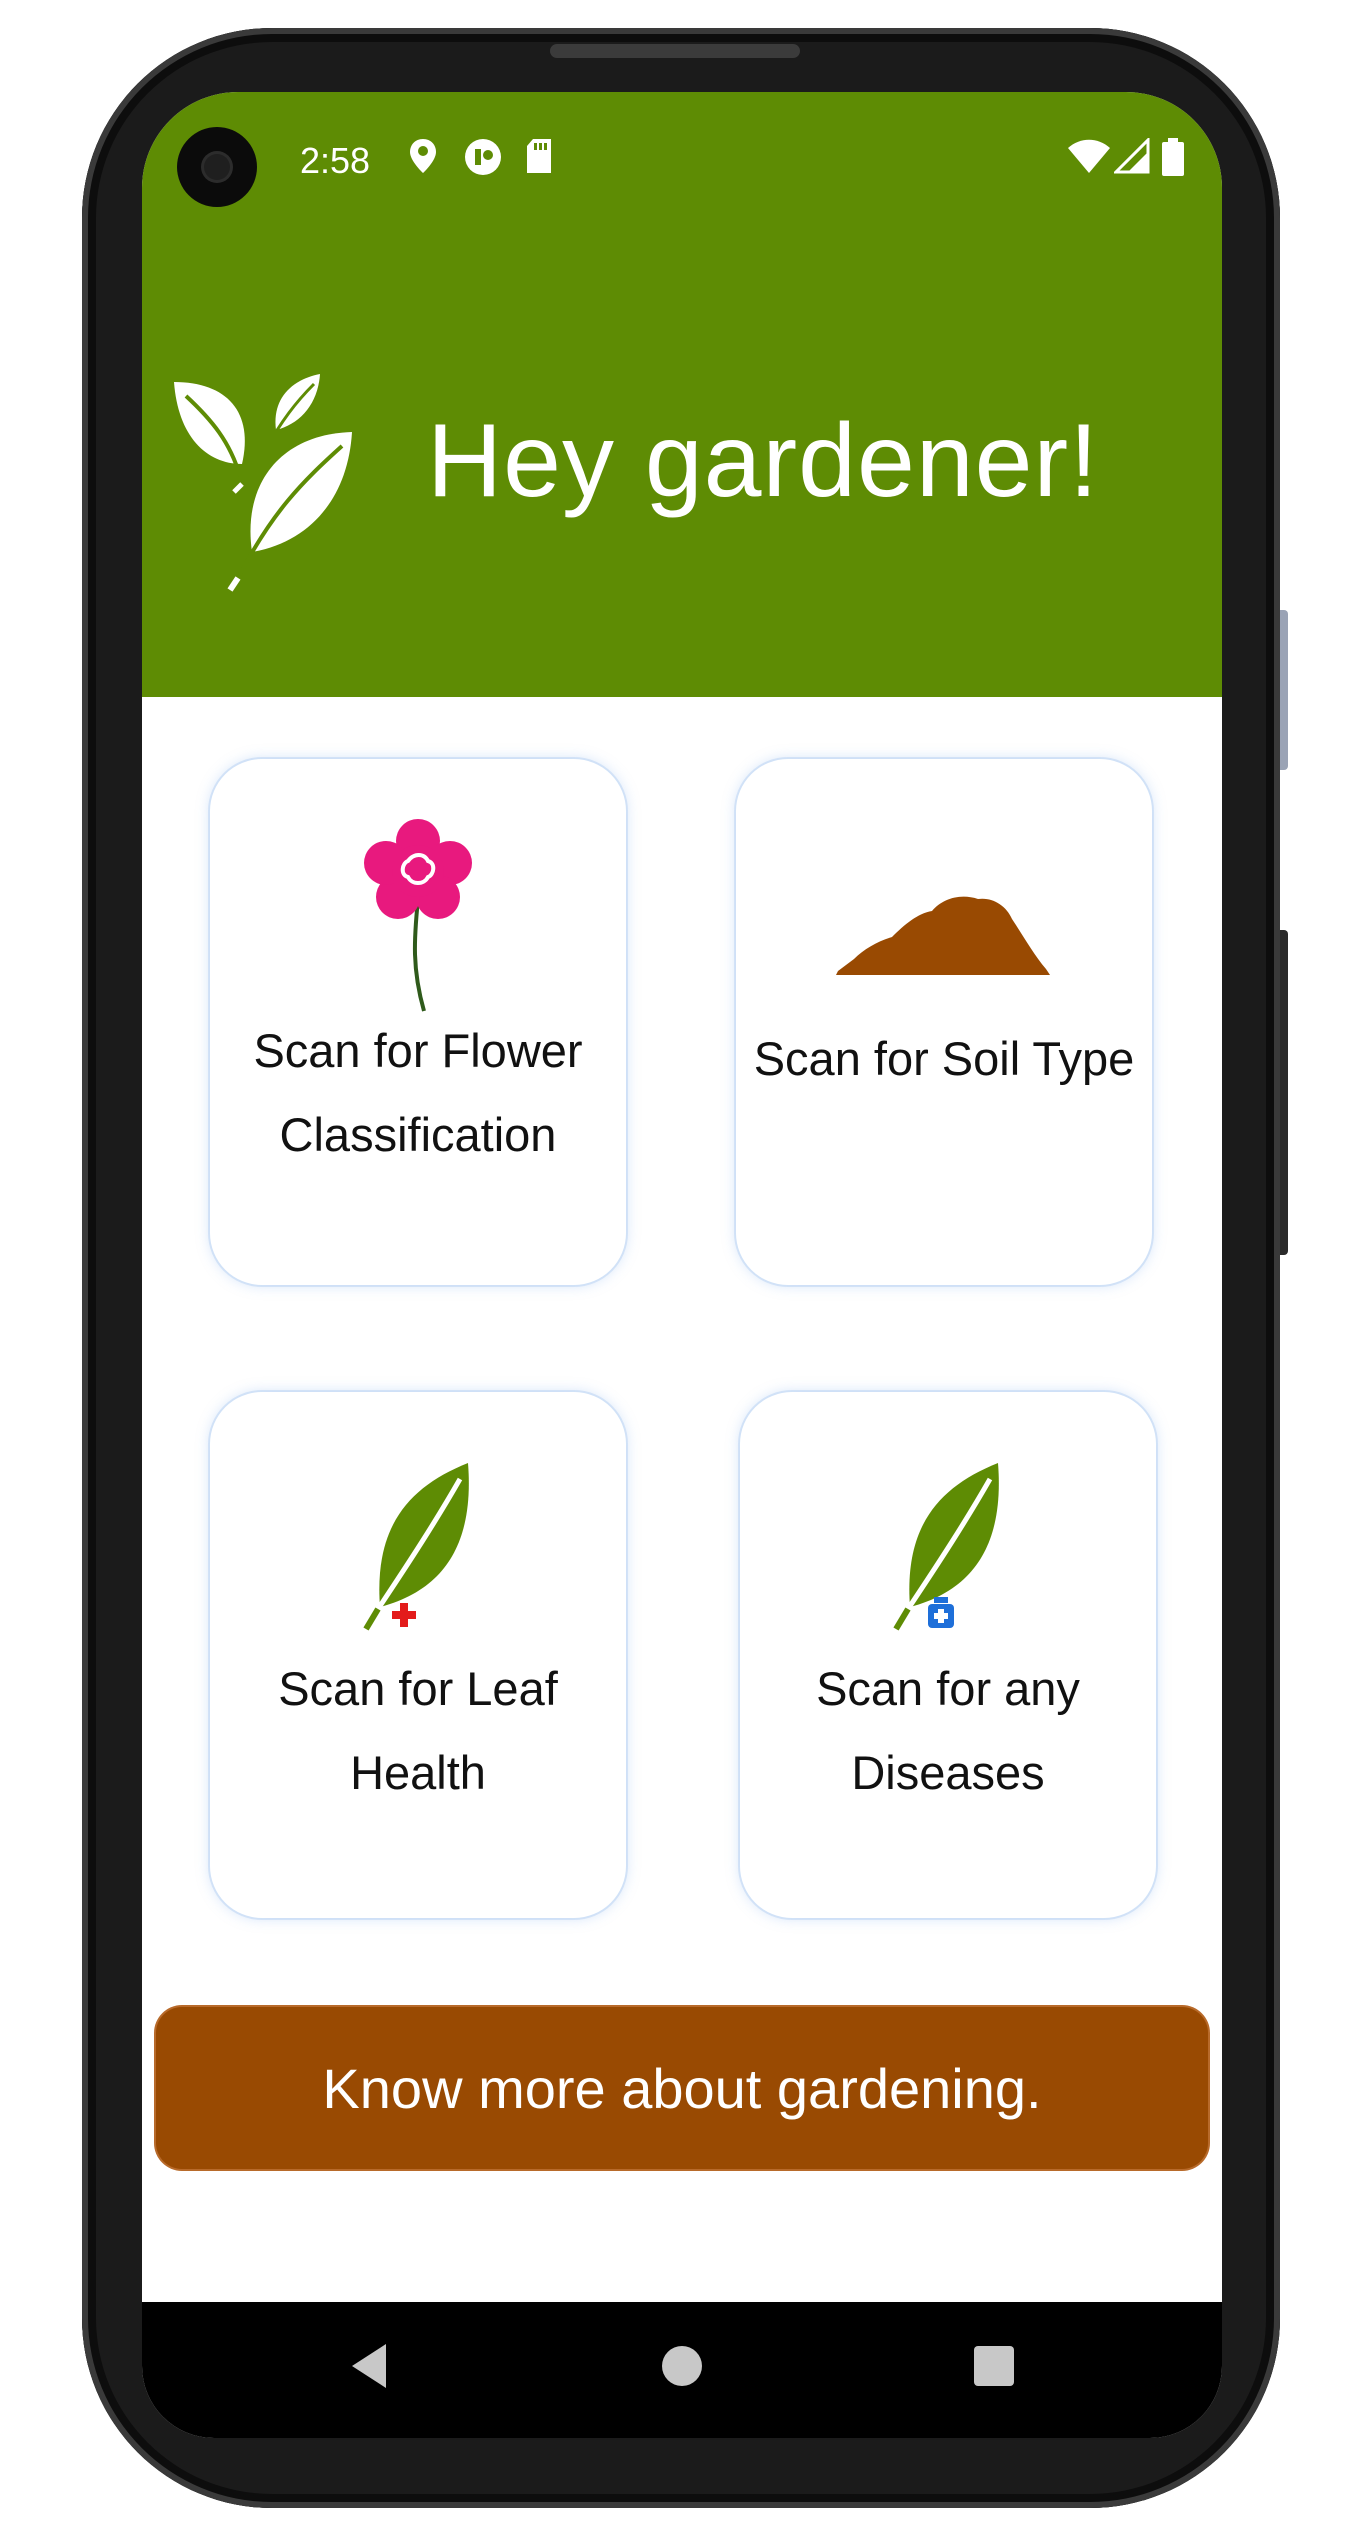  What do you see at coordinates (263, 483) in the screenshot?
I see `leaves-logo-icon` at bounding box center [263, 483].